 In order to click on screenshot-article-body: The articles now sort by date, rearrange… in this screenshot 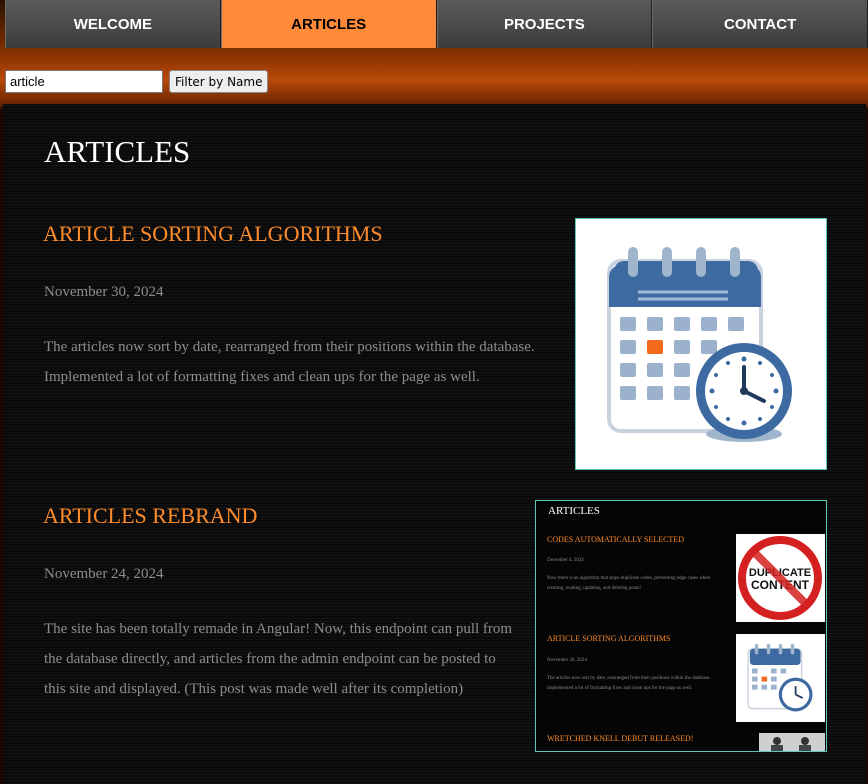, I will do `click(629, 683)`.